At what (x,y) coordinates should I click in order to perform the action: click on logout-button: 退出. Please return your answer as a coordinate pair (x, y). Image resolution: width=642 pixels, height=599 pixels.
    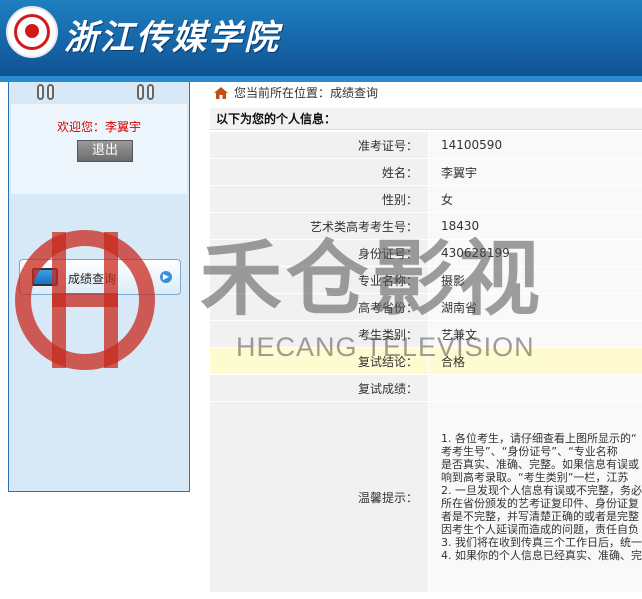
    Looking at the image, I should click on (105, 151).